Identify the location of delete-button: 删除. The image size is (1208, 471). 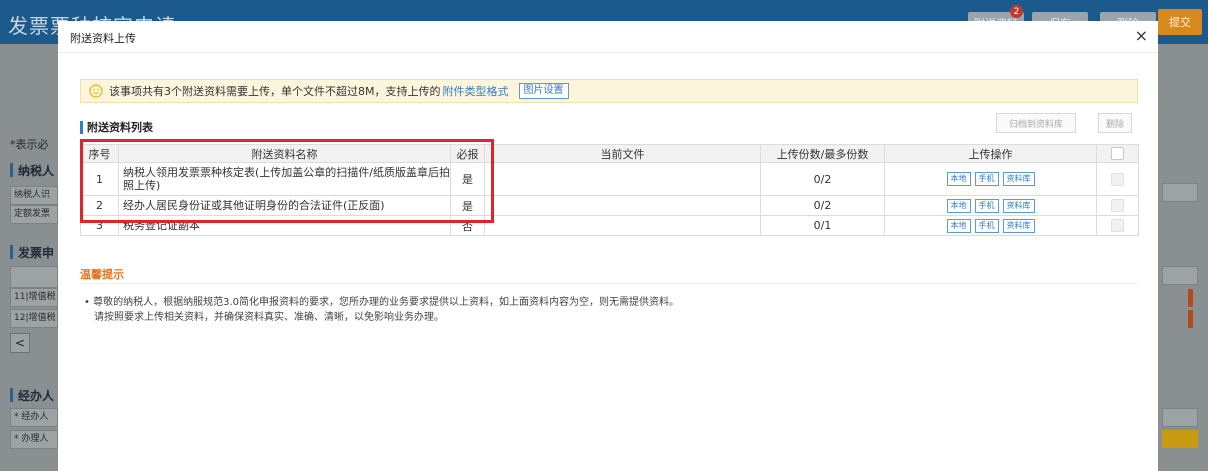
(1115, 123).